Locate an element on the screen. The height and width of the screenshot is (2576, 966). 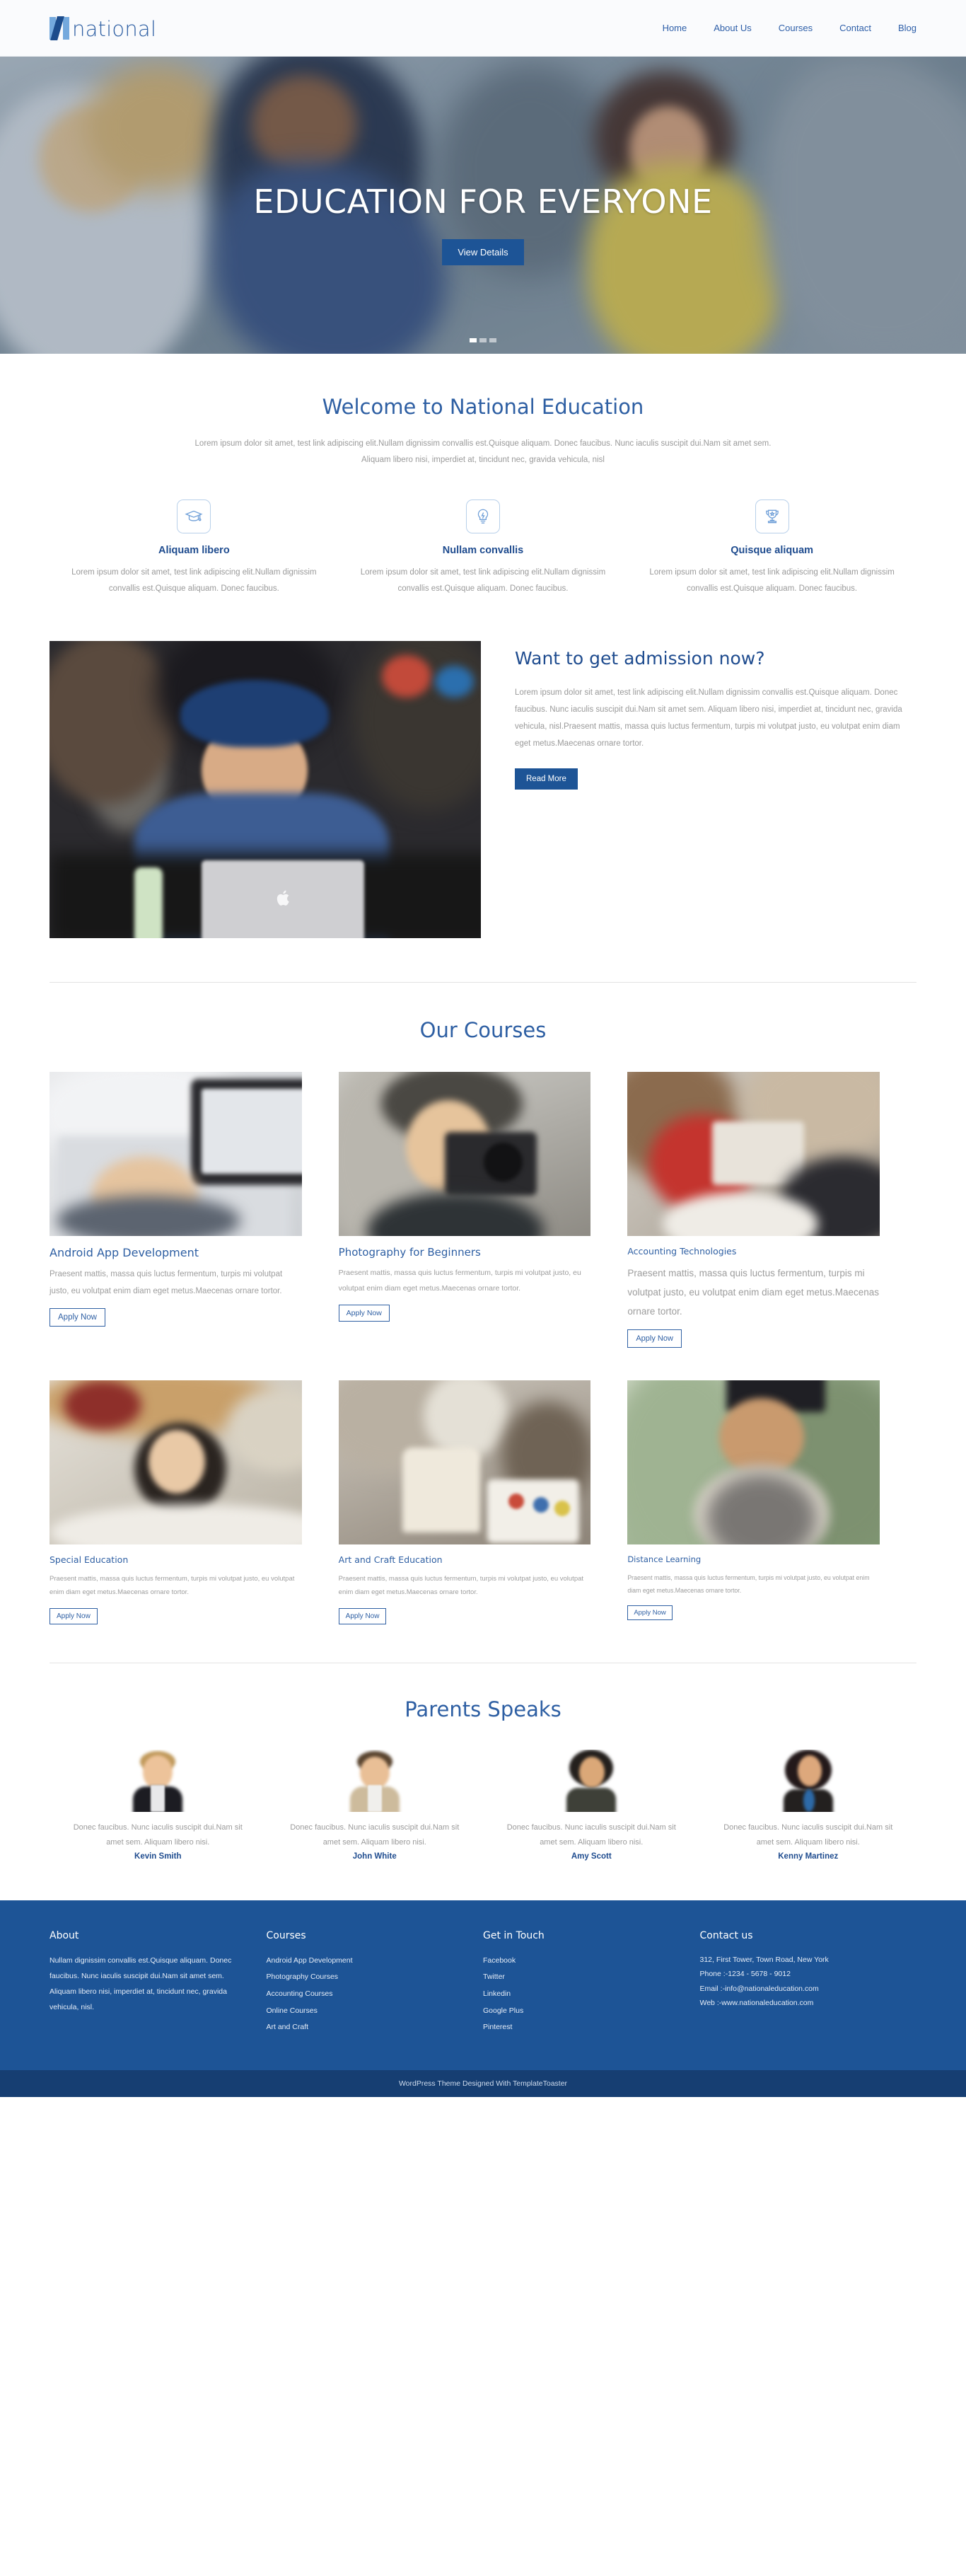
nav-item-home: Home is located at coordinates (675, 28).